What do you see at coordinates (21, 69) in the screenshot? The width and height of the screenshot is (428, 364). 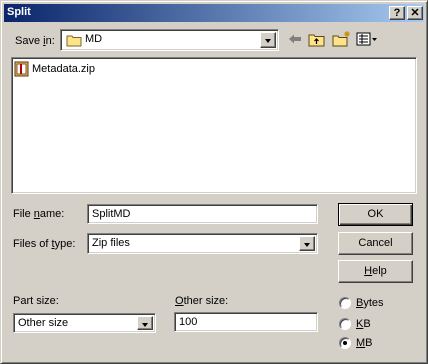 I see `zip-archive-icon` at bounding box center [21, 69].